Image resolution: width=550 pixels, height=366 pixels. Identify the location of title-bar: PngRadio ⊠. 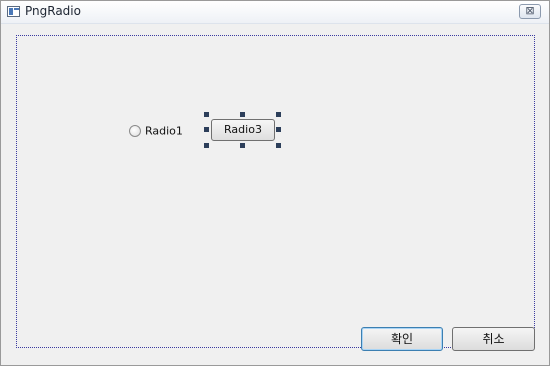
(275, 12).